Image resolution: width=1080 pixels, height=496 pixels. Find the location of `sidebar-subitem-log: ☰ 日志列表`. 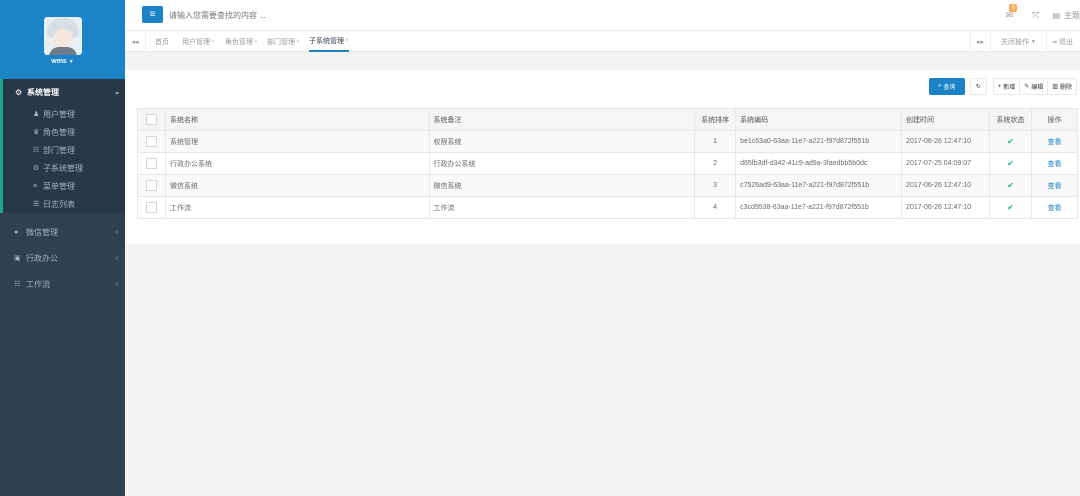

sidebar-subitem-log: ☰ 日志列表 is located at coordinates (54, 204).